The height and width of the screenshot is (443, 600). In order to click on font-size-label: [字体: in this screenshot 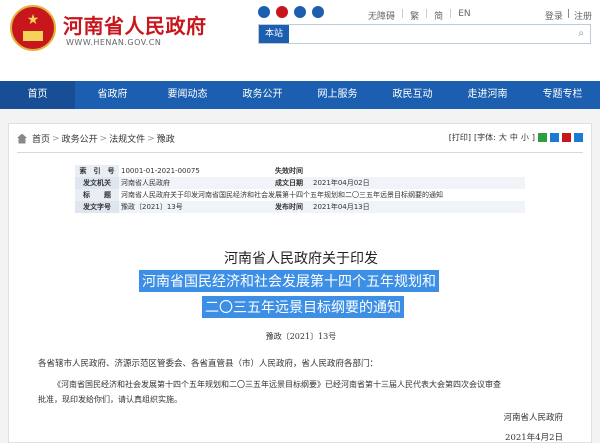, I will do `click(485, 137)`.